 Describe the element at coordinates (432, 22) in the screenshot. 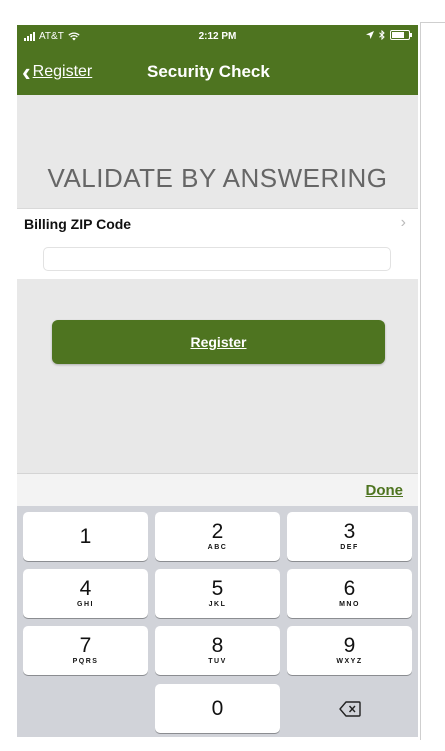

I see `page-divider-top` at that location.